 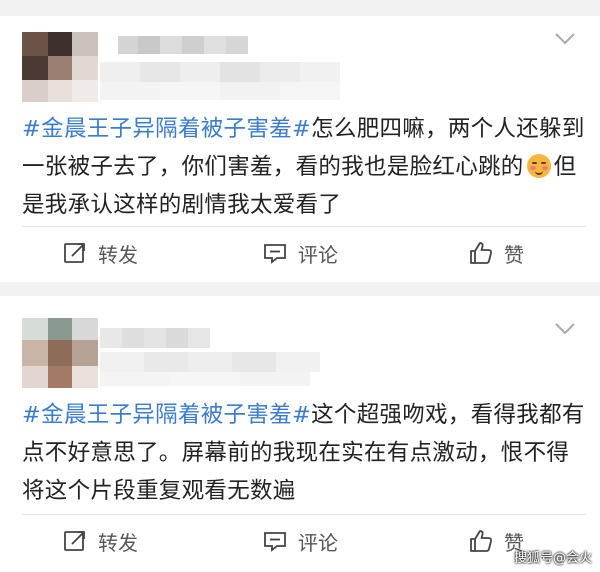 What do you see at coordinates (496, 253) in the screenshot?
I see `like-button: 赞` at bounding box center [496, 253].